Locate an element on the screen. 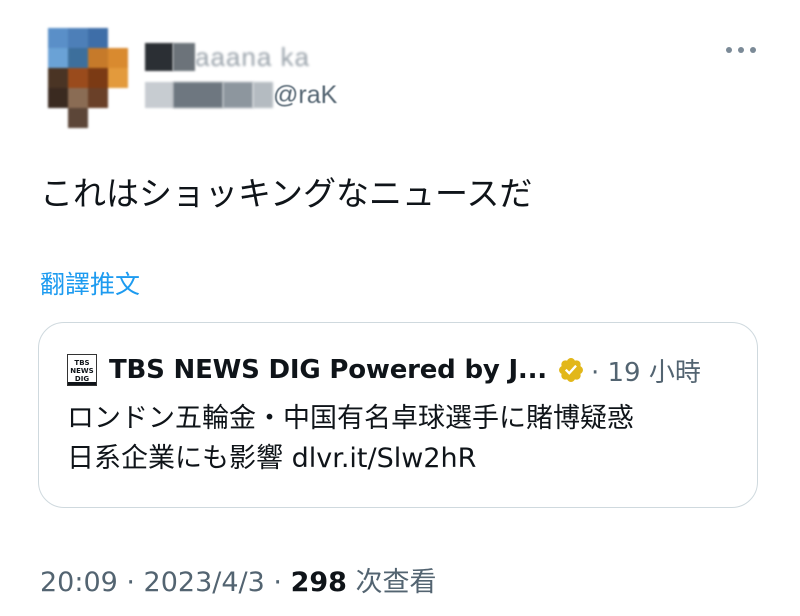 Image resolution: width=800 pixels, height=616 pixels. quoted-text-line: 日系企業にも影響 dlvr.it/Slw2hR is located at coordinates (272, 458).